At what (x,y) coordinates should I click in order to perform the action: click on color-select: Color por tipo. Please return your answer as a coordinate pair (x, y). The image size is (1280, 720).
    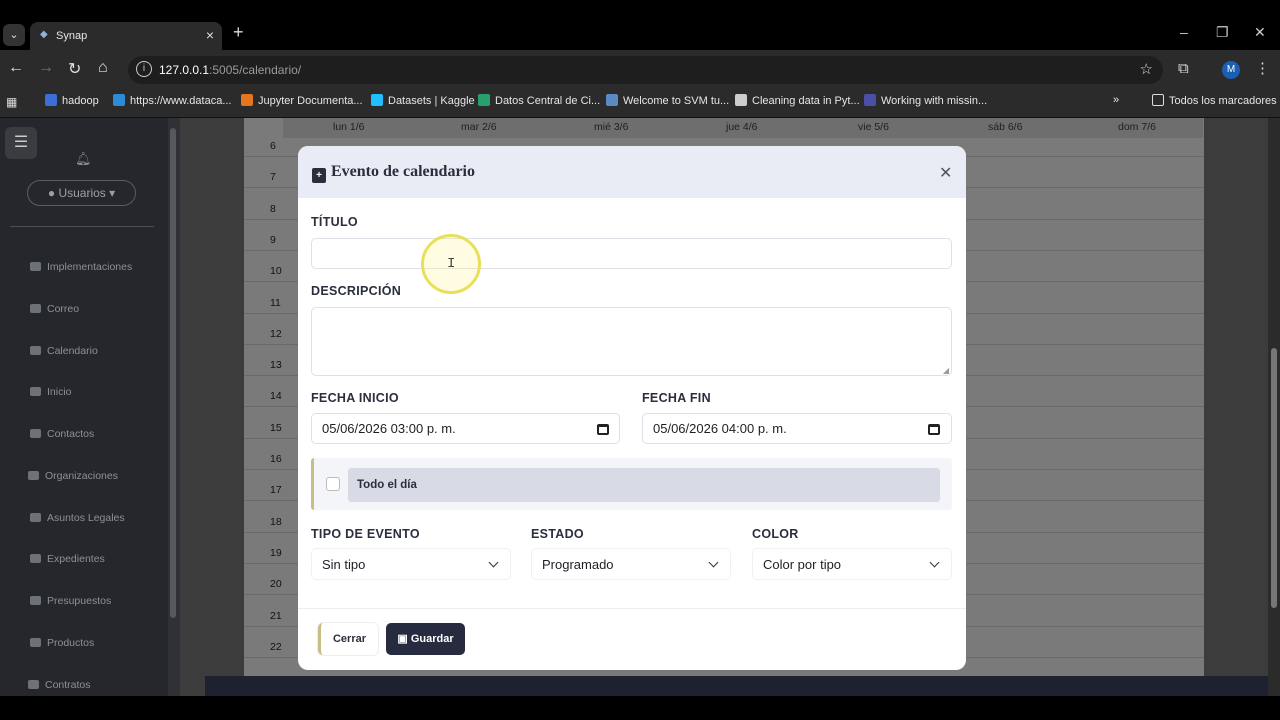
    Looking at the image, I should click on (852, 564).